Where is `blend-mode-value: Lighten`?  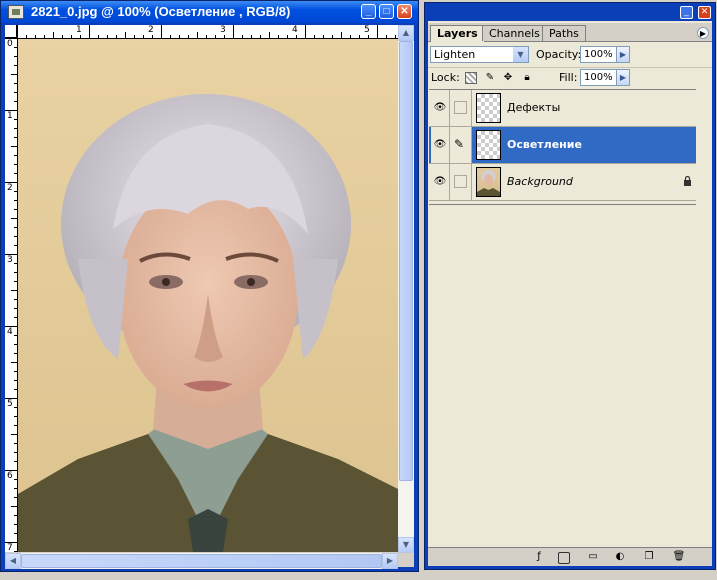
blend-mode-value: Lighten is located at coordinates (455, 54).